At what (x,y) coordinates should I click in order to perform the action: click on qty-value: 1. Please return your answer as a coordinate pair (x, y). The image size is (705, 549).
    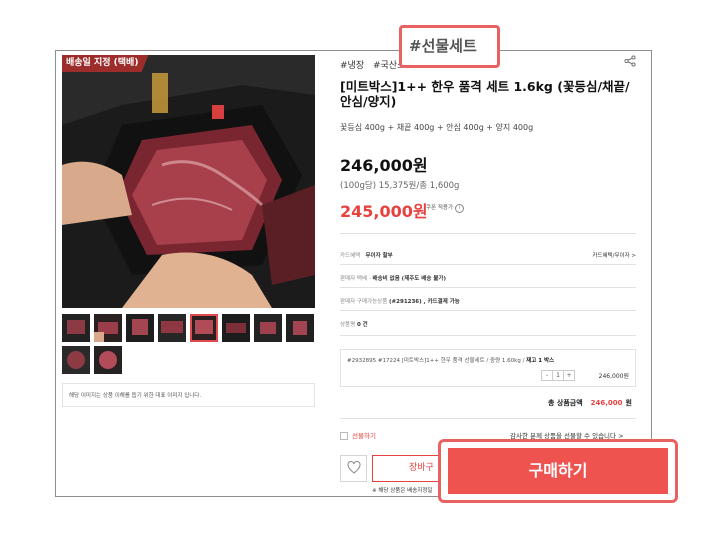
    Looking at the image, I should click on (558, 375).